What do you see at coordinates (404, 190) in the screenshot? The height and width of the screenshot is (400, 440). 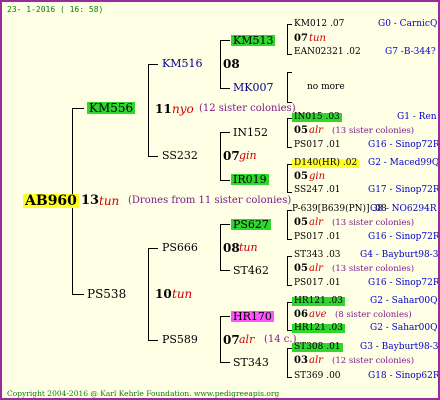 I see `gen5-bottom-right: G17 - Sinop72R` at bounding box center [404, 190].